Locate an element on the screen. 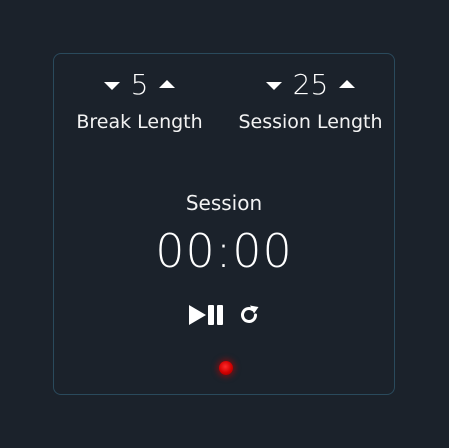 The height and width of the screenshot is (448, 449). start-stop-button is located at coordinates (207, 316).